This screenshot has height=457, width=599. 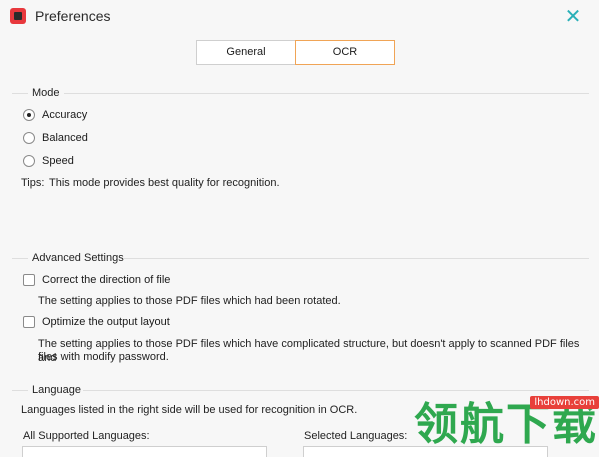 I want to click on advanced-section-title: Advanced Settings, so click(x=78, y=258).